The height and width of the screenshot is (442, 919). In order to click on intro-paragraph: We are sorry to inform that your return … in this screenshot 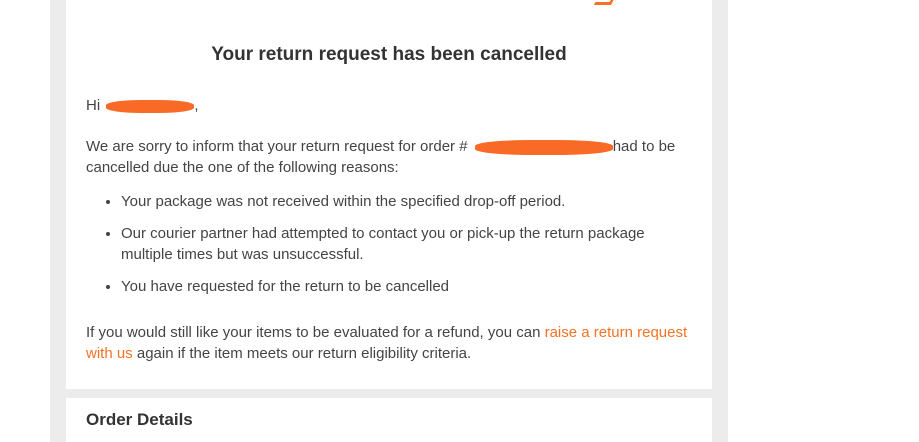, I will do `click(388, 157)`.